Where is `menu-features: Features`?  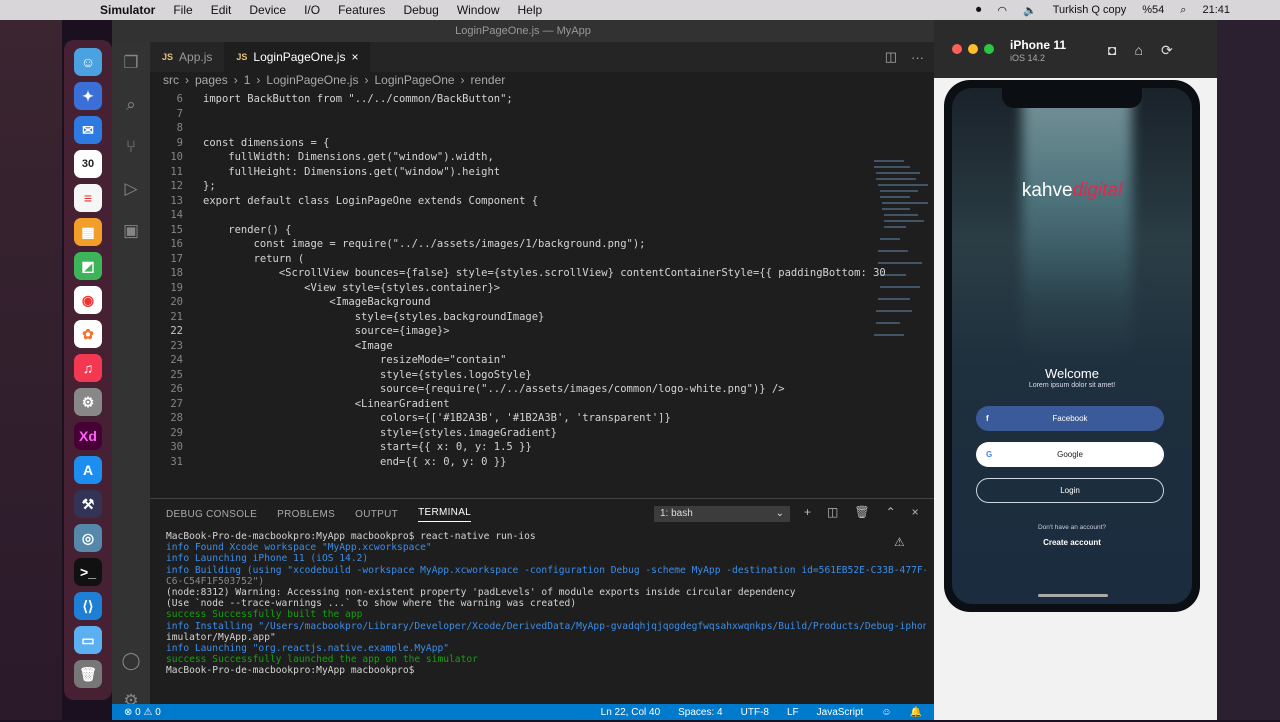
menu-features: Features is located at coordinates (361, 10).